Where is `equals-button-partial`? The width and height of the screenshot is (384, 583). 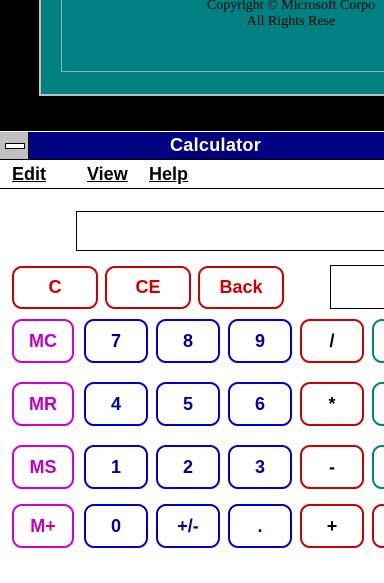
equals-button-partial is located at coordinates (378, 526).